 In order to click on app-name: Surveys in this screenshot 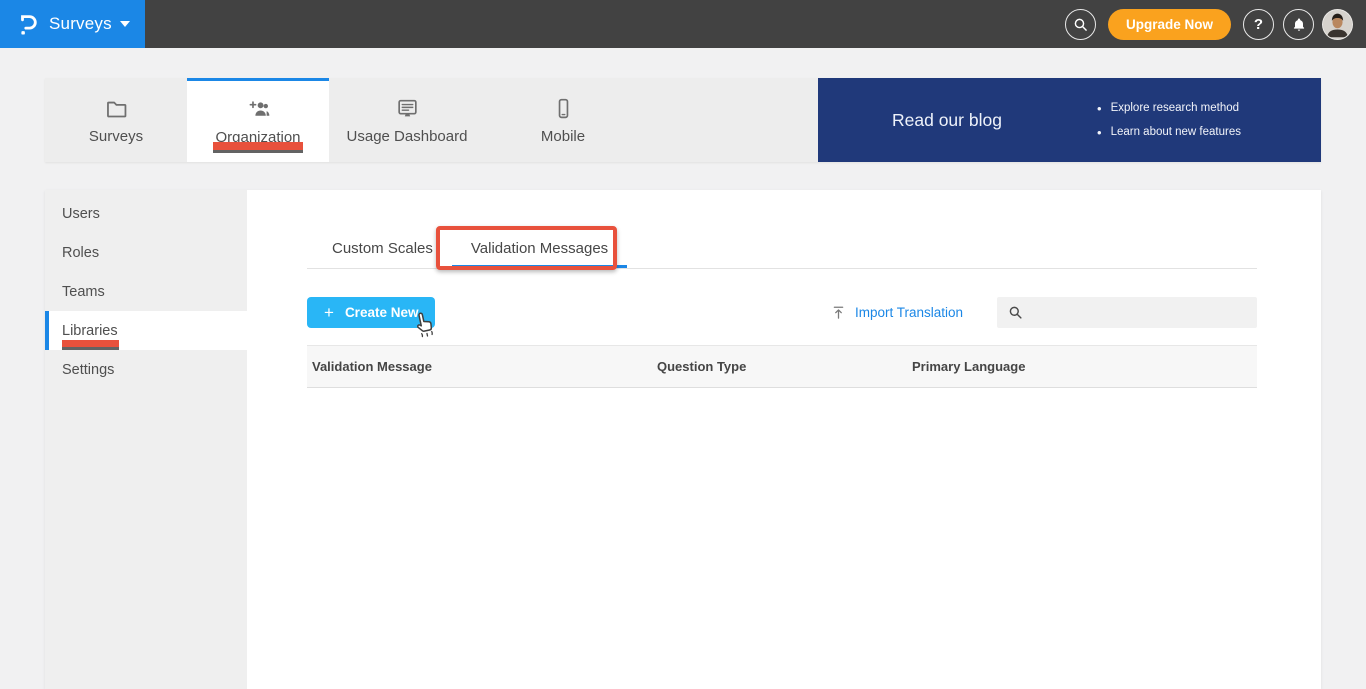, I will do `click(80, 23)`.